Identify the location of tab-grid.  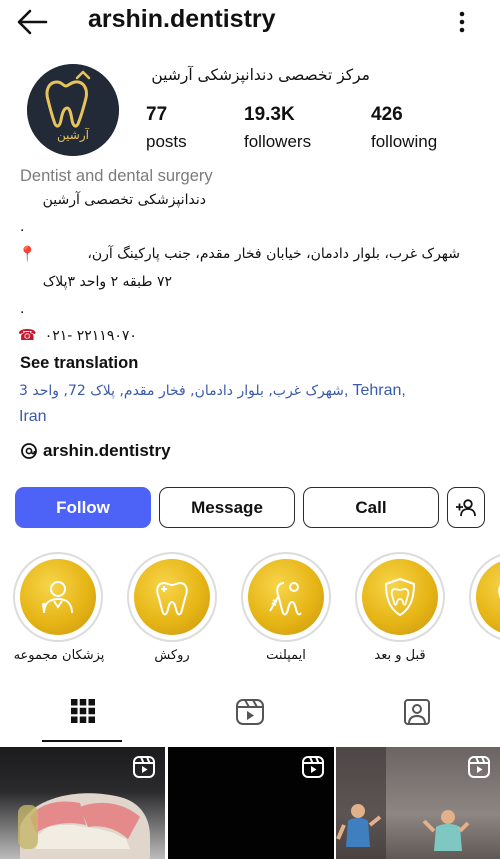
(85, 714).